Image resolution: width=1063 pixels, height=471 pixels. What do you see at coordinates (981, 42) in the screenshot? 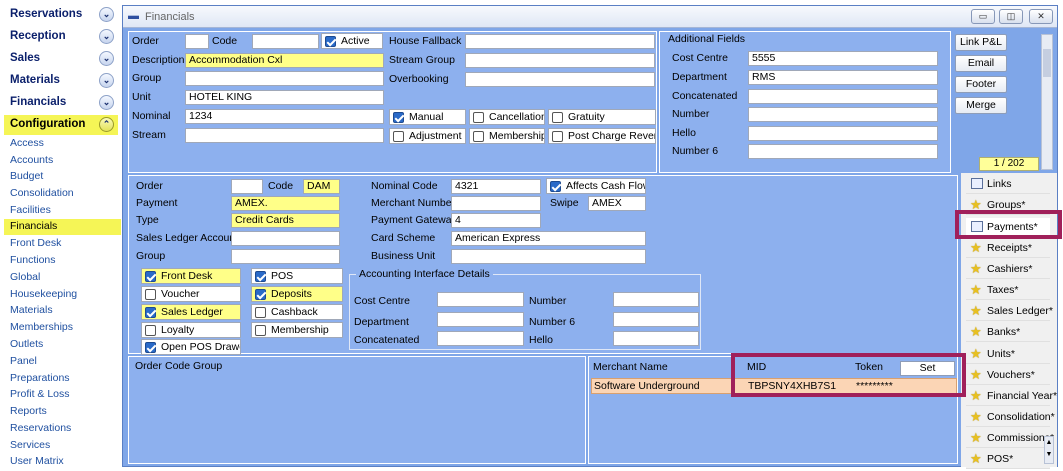
I see `link-pl-button: Link P&L` at bounding box center [981, 42].